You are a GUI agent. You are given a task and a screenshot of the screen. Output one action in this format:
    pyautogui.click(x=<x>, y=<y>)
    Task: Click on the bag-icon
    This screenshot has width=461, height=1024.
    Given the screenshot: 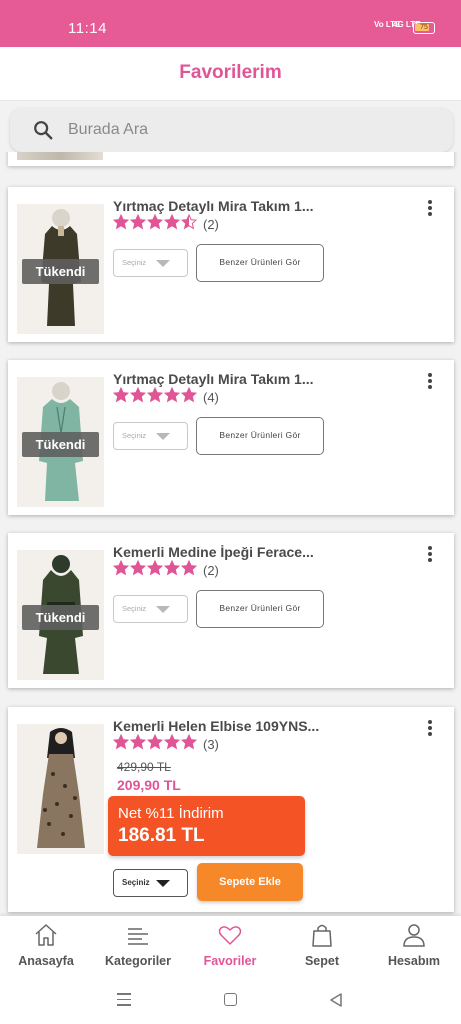 What is the action you would take?
    pyautogui.click(x=322, y=935)
    